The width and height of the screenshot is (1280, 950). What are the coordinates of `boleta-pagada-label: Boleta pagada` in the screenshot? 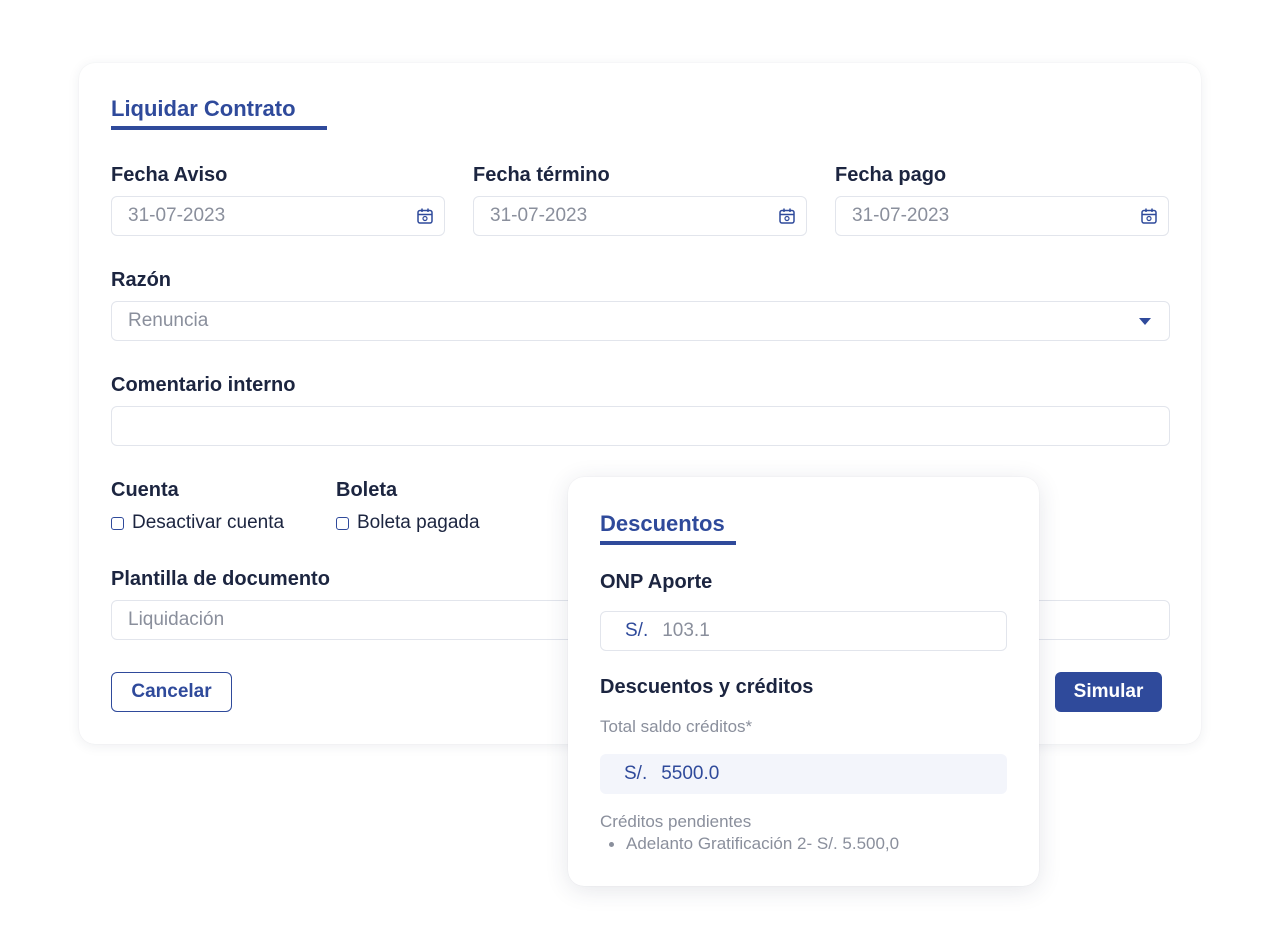 It's located at (418, 522).